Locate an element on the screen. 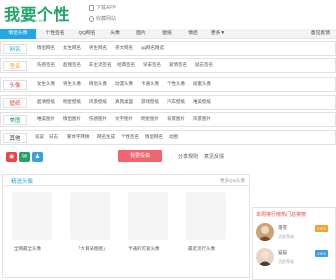  category-link: 动漫头像 is located at coordinates (124, 84).